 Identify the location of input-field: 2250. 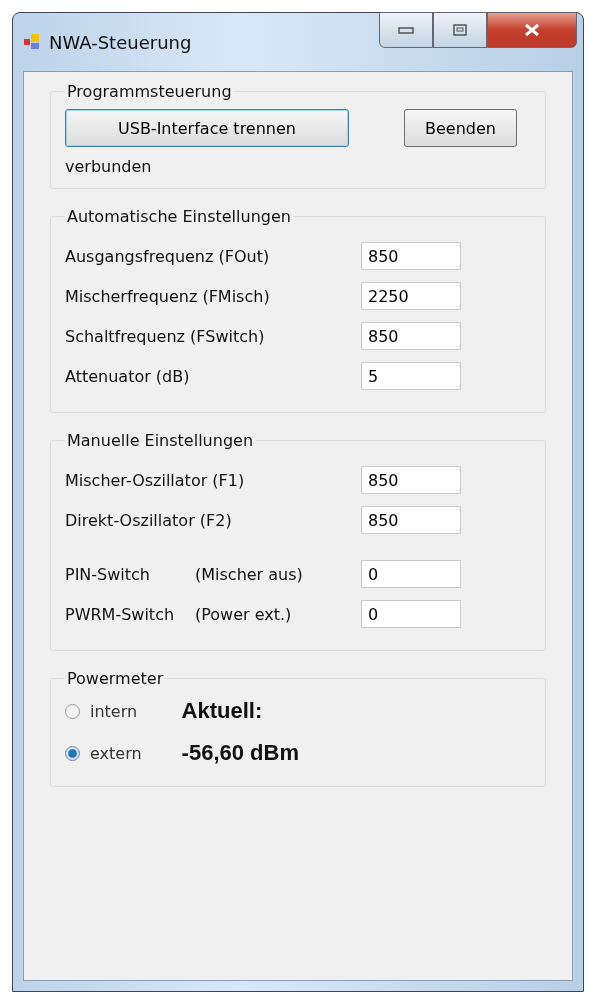
(411, 296).